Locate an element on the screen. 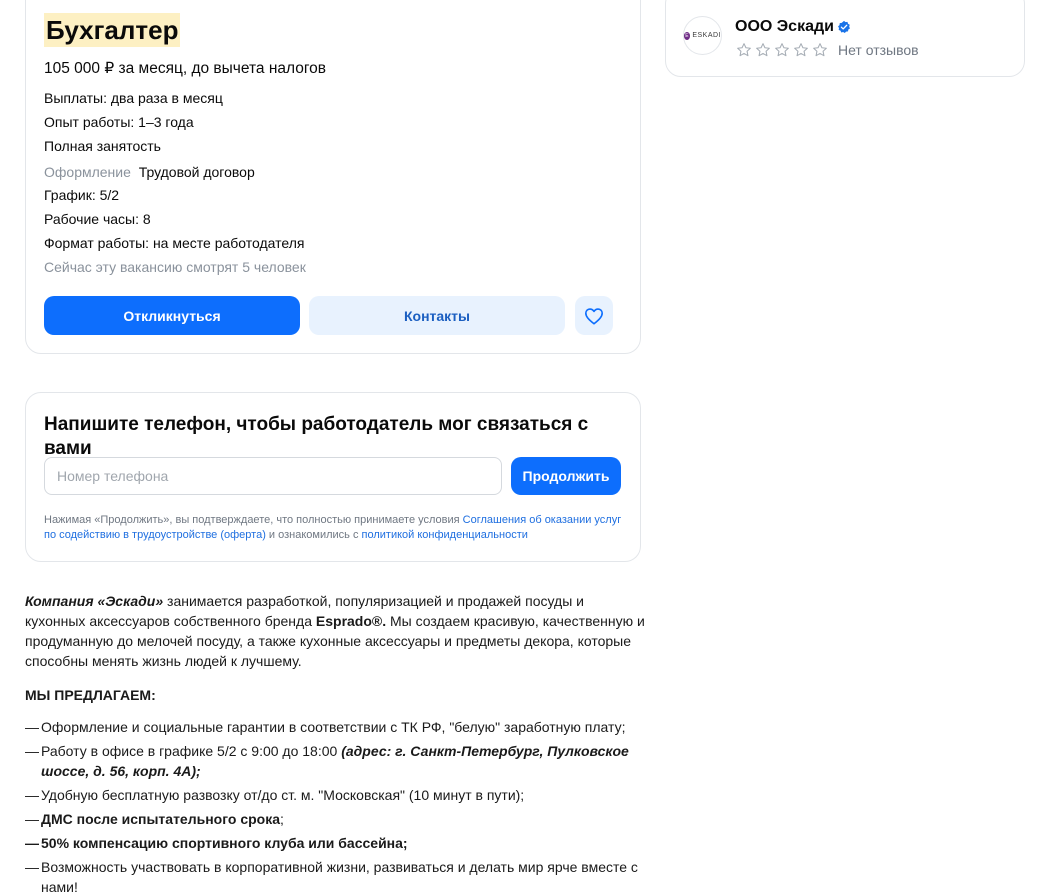  company-logo-mark: E is located at coordinates (687, 35).